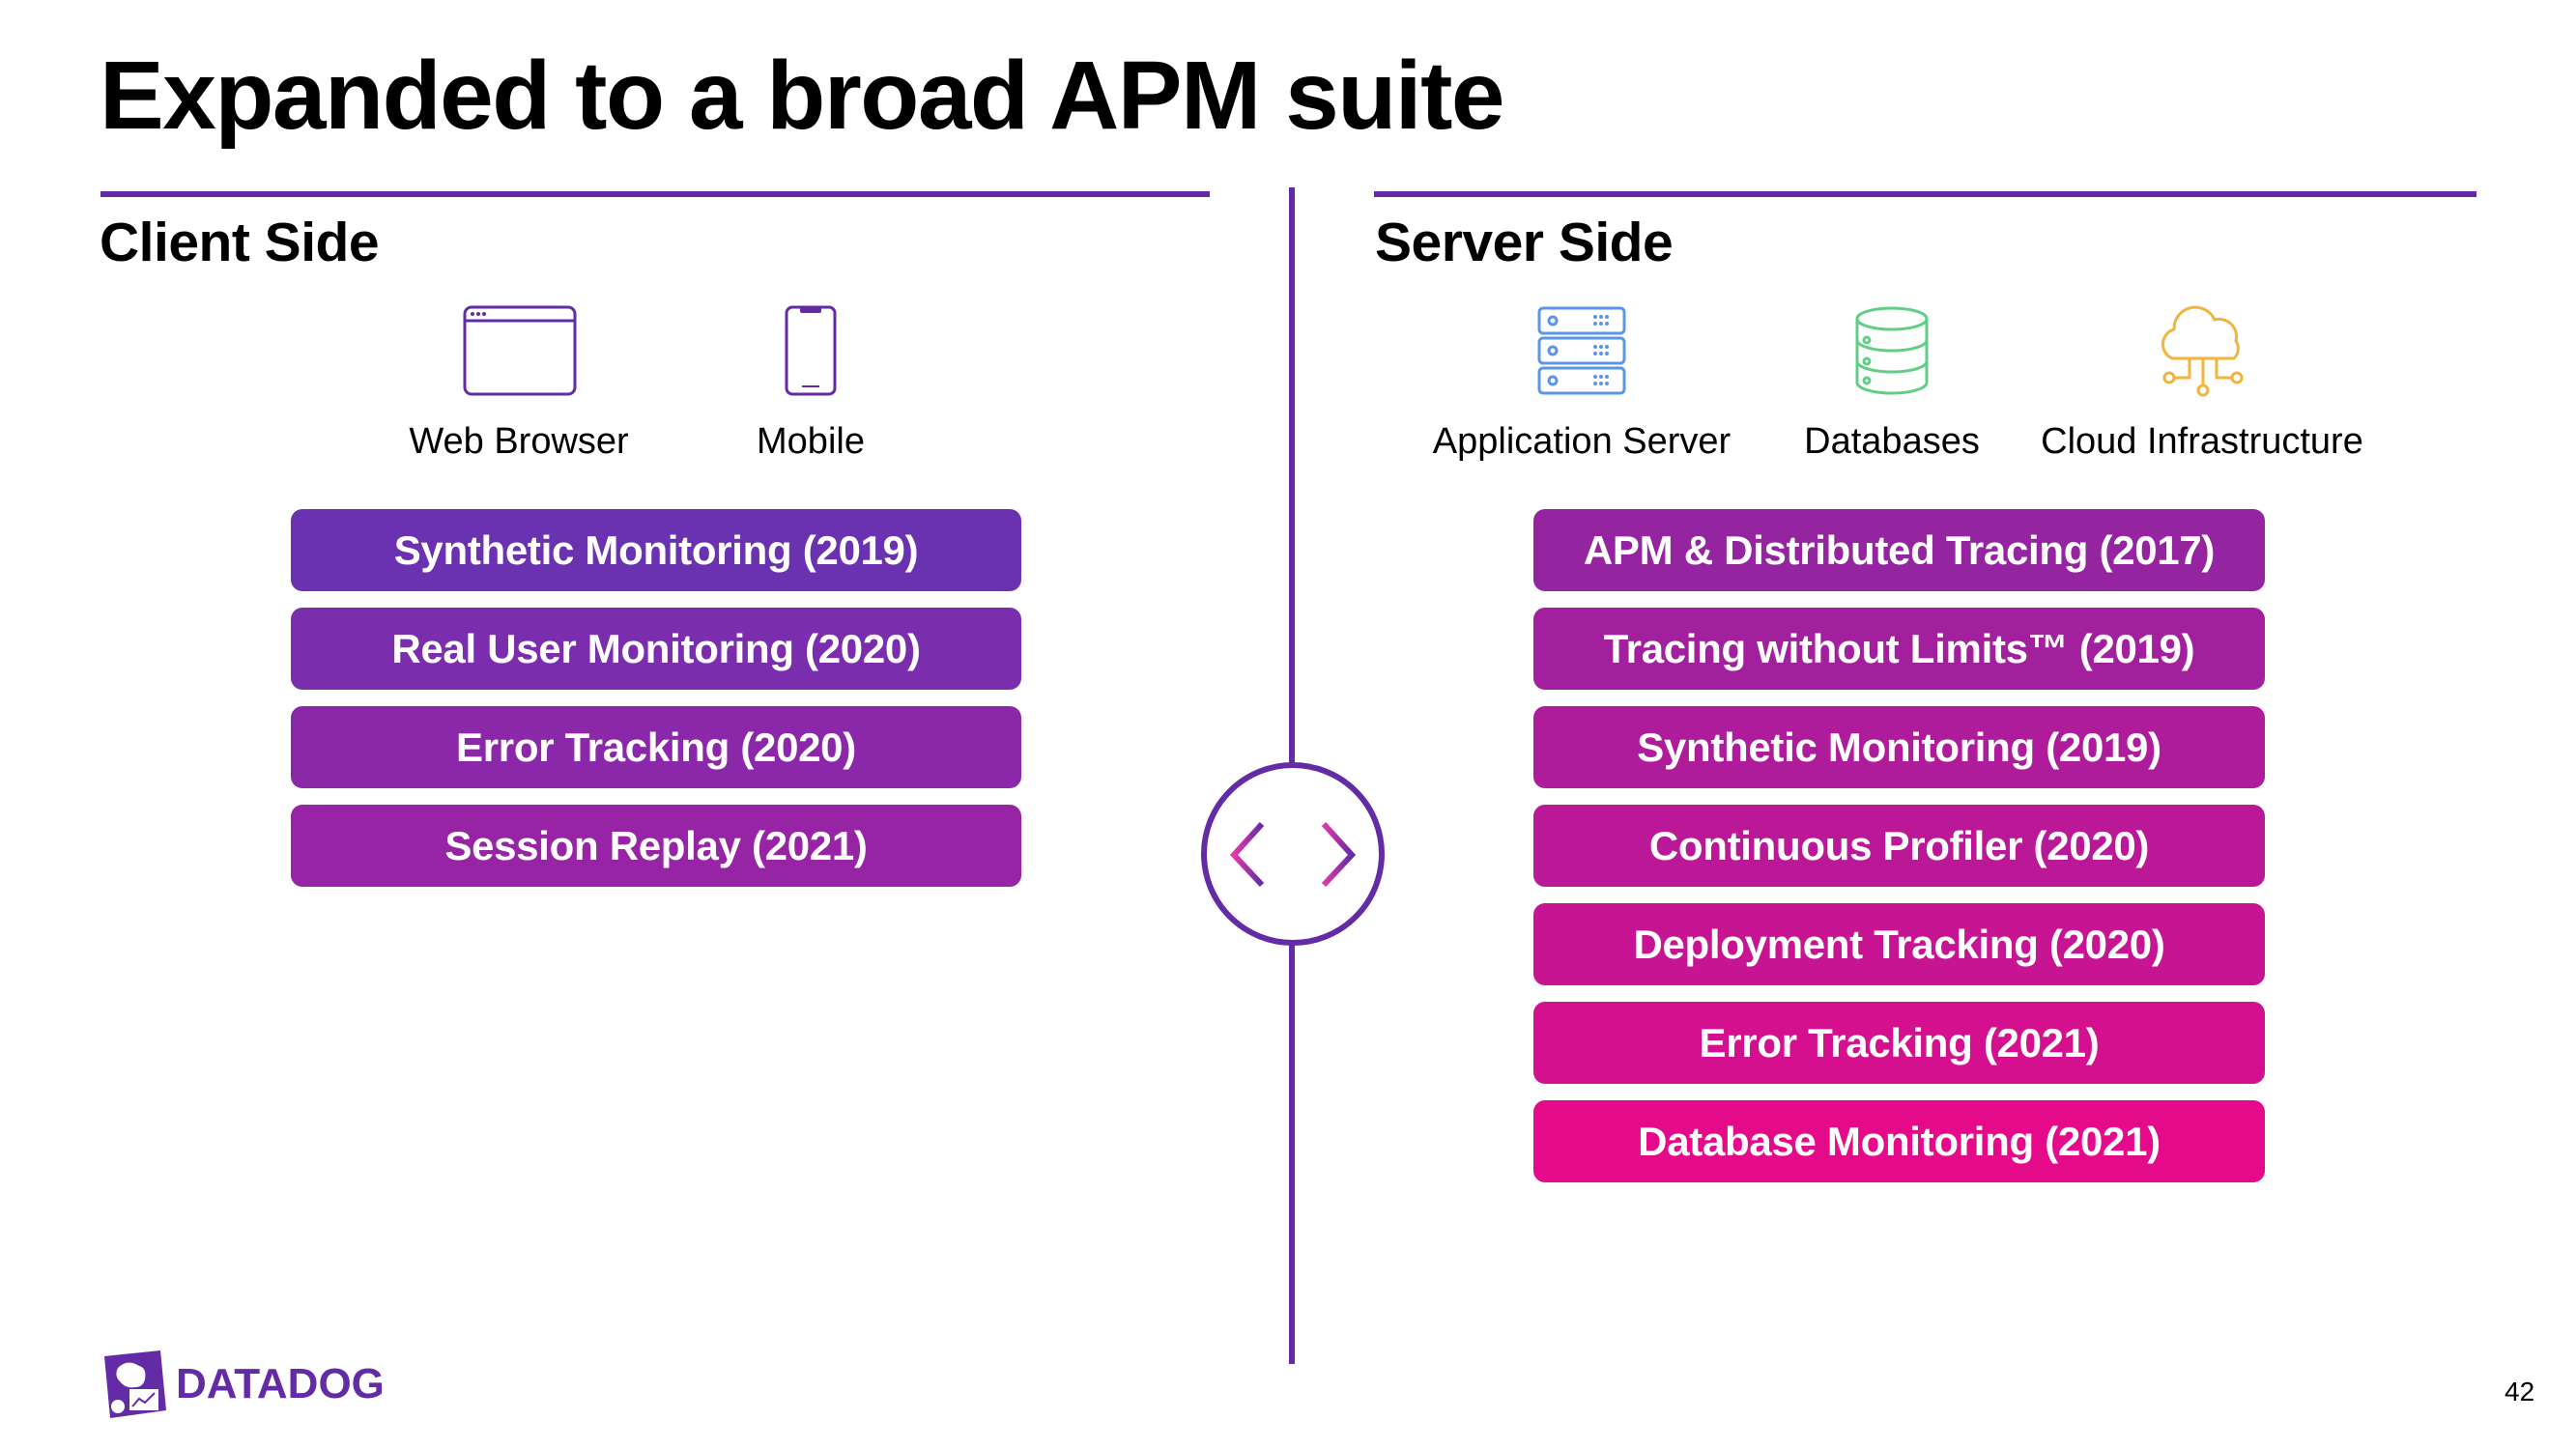  Describe the element at coordinates (1582, 350) in the screenshot. I see `server-rack-icon` at that location.